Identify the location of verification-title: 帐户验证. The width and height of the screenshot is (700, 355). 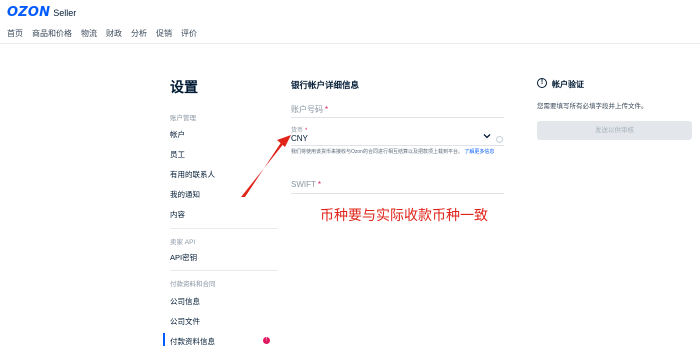
(568, 84).